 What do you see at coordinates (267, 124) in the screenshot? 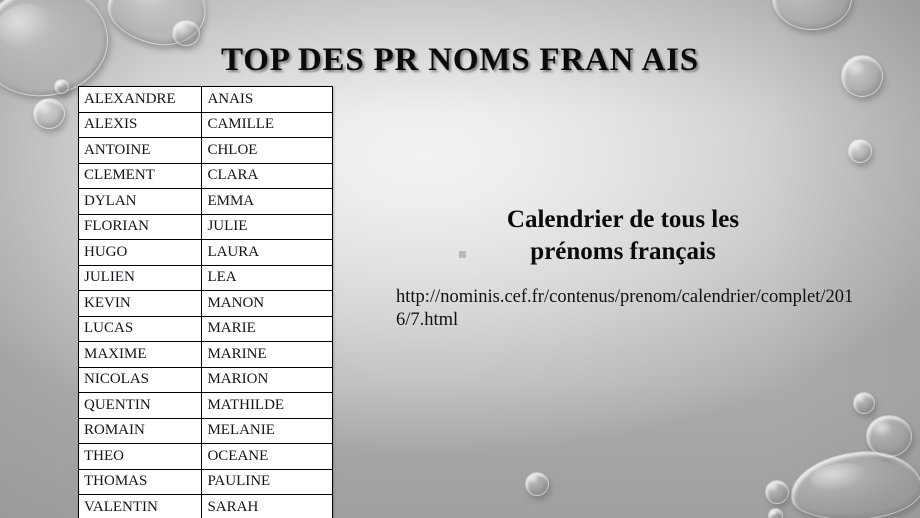
I see `table-cell-female-name: CAMILLE` at bounding box center [267, 124].